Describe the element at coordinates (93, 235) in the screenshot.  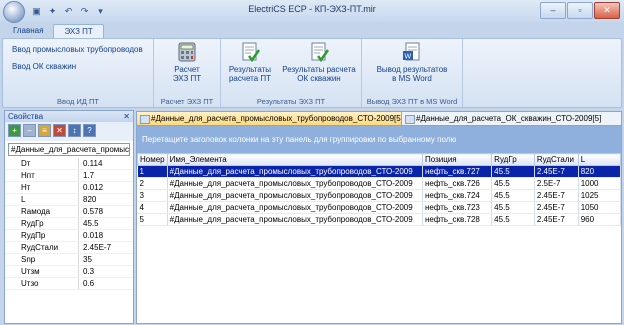
I see `property-value: 0.018` at that location.